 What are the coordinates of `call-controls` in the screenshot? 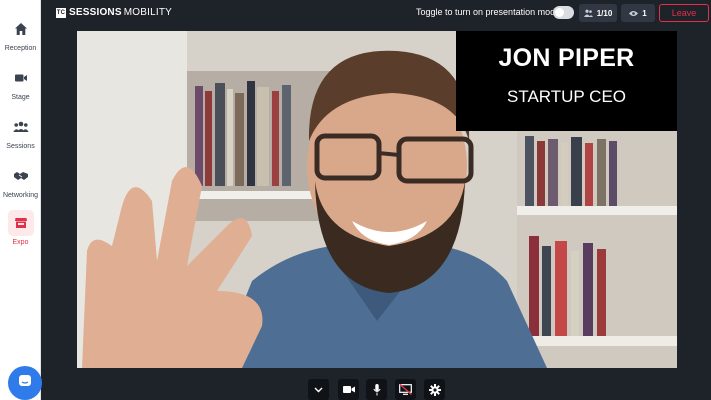 It's located at (355, 389).